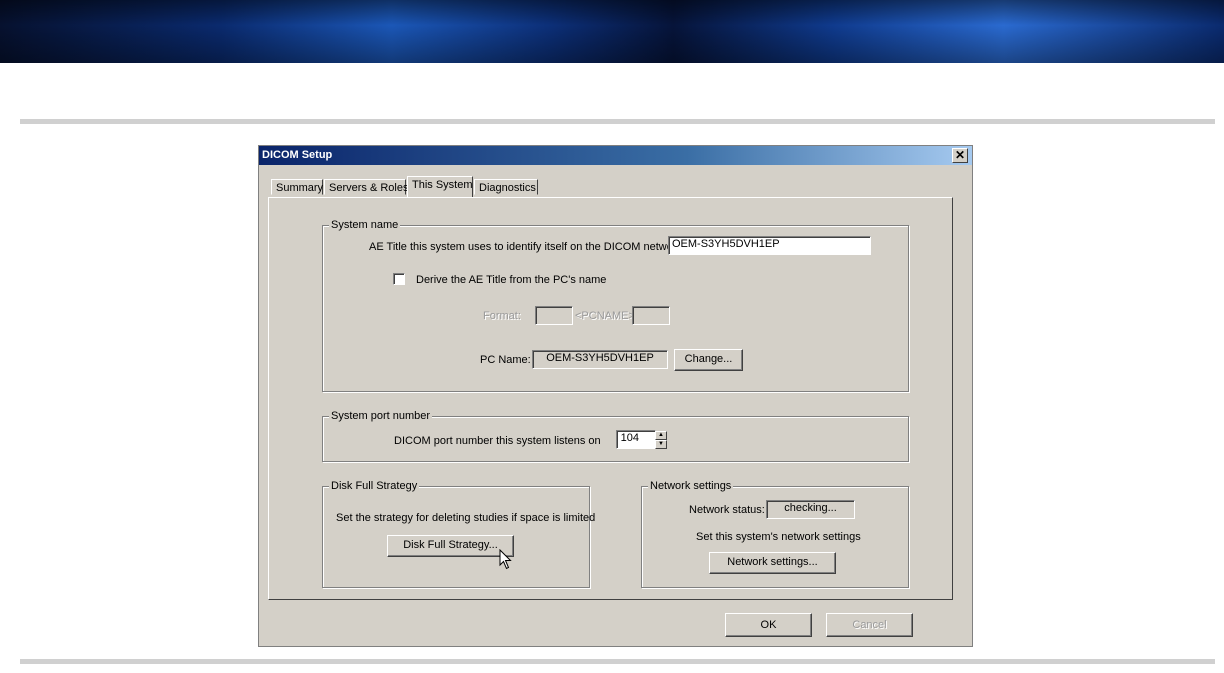 The image size is (1224, 673). I want to click on system-name-legend: System name, so click(365, 225).